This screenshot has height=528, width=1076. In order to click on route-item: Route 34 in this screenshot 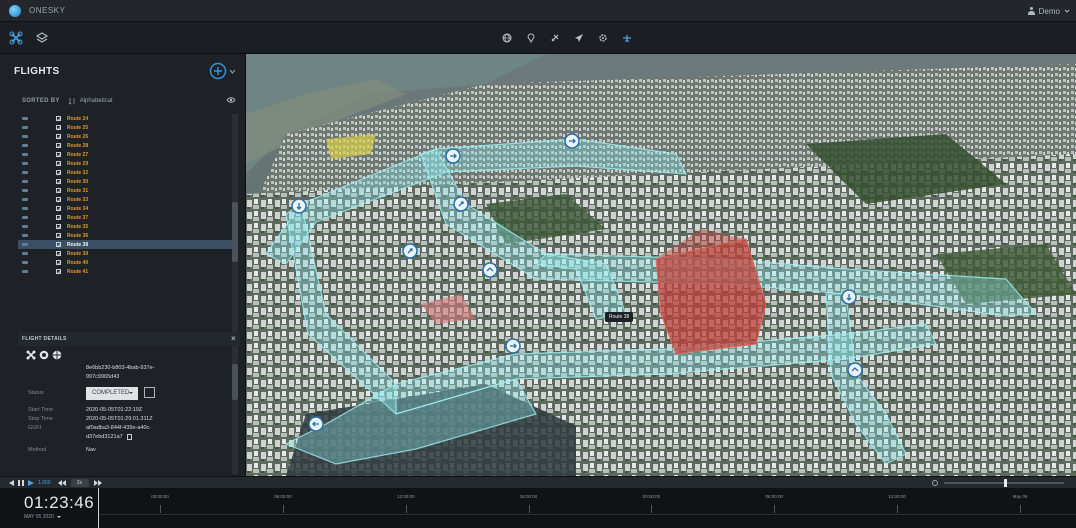, I will do `click(125, 208)`.